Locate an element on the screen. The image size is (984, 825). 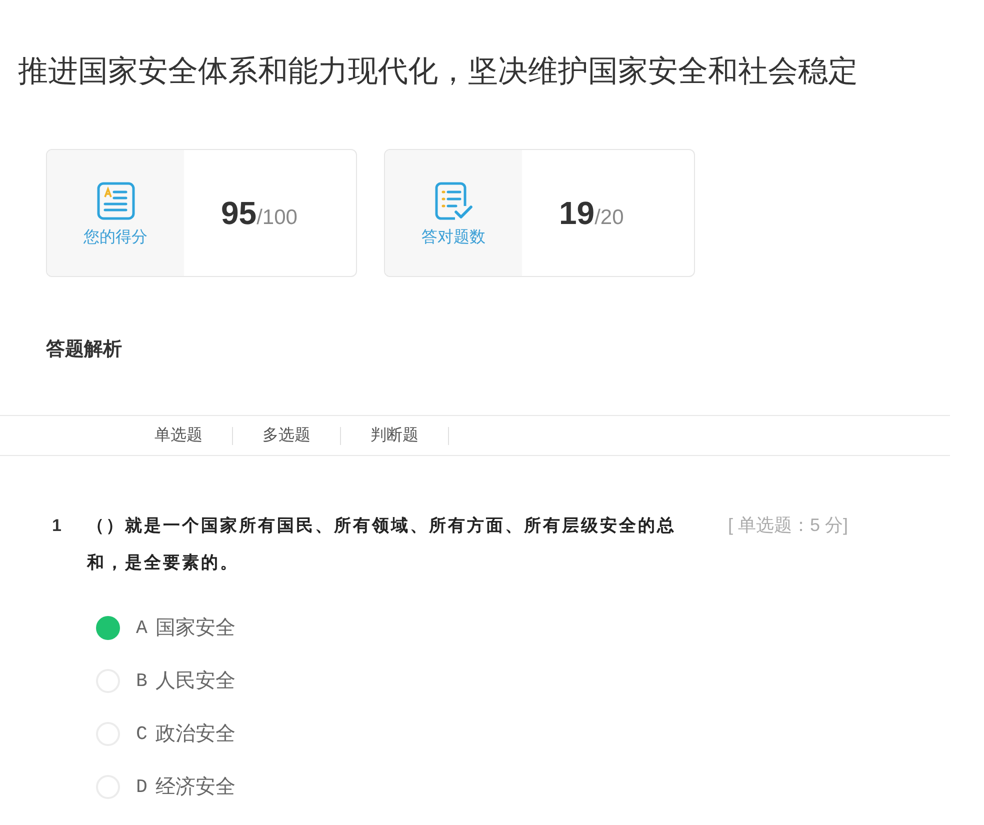
document-icon is located at coordinates (115, 201).